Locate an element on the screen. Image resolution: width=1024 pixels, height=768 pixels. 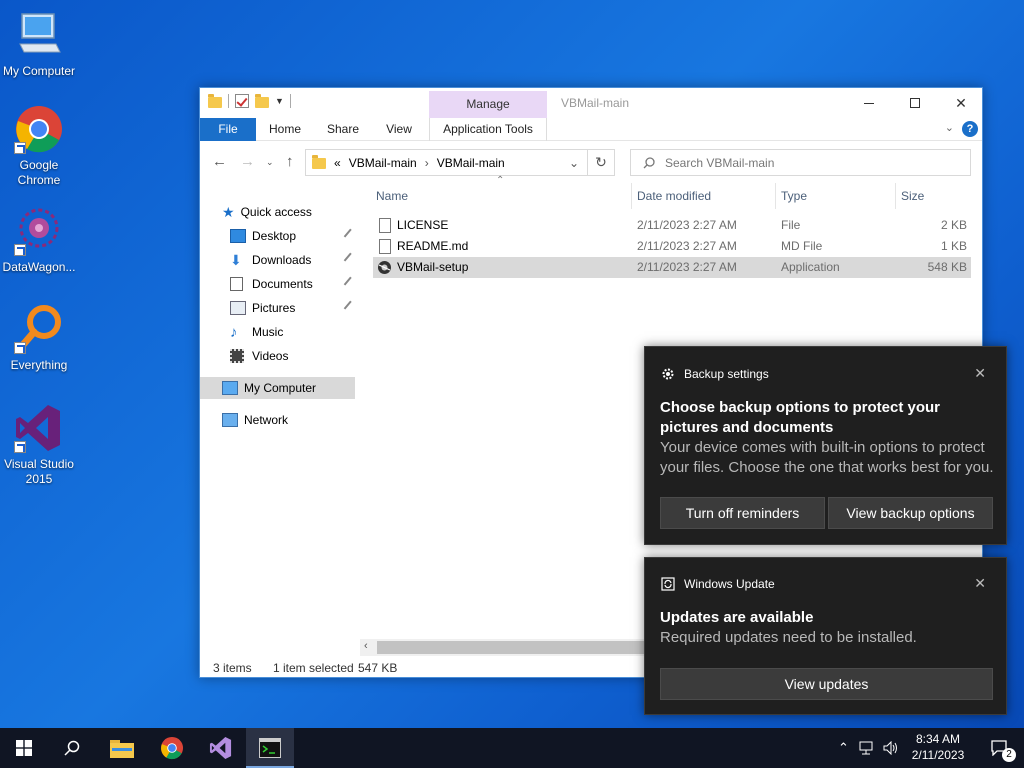
properties-icon is located at coordinates (242, 101).